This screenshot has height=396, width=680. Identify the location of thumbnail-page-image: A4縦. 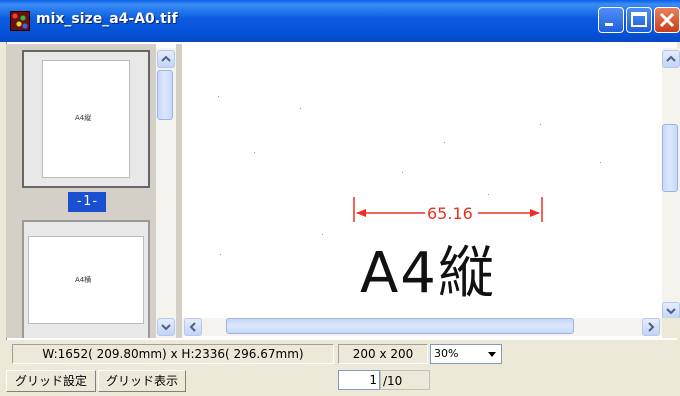
(86, 119).